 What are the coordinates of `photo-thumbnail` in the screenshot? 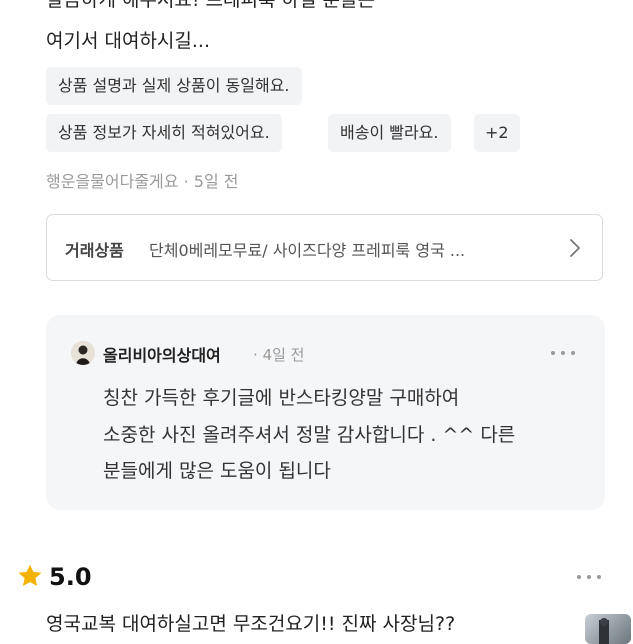 It's located at (608, 629).